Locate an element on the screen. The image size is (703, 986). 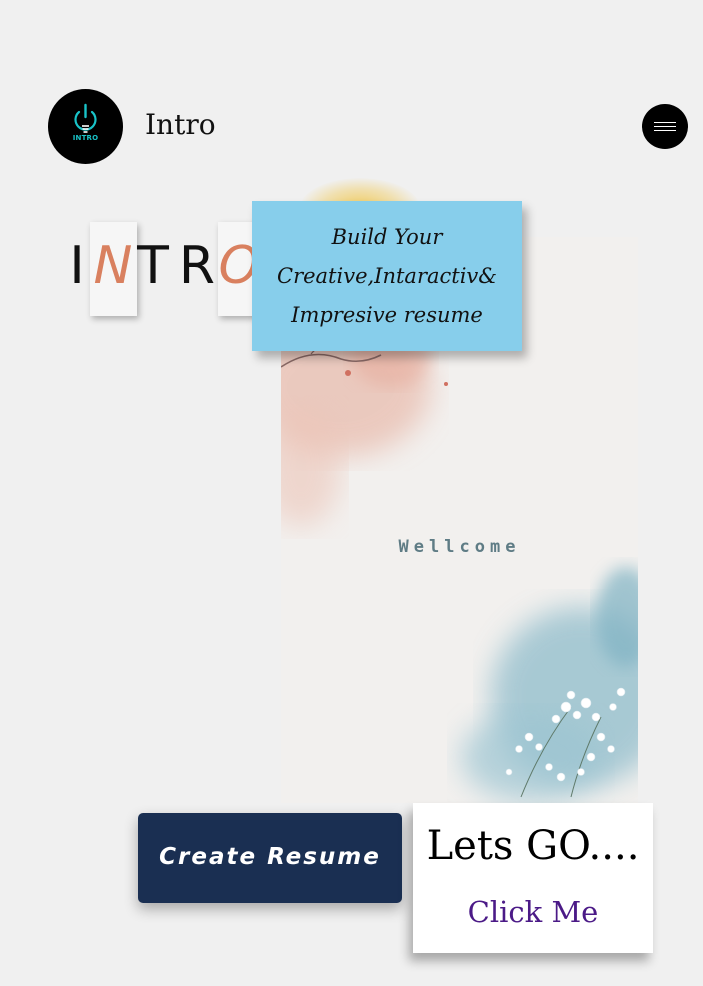
tagline-line: Build Your is located at coordinates (387, 237).